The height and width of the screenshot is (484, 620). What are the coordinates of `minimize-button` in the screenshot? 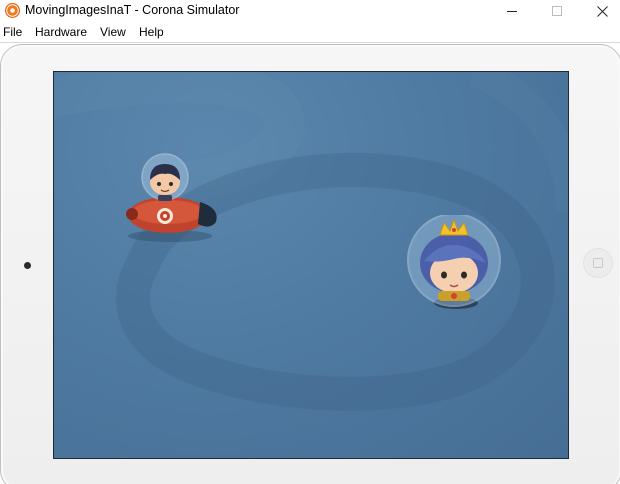 It's located at (512, 11).